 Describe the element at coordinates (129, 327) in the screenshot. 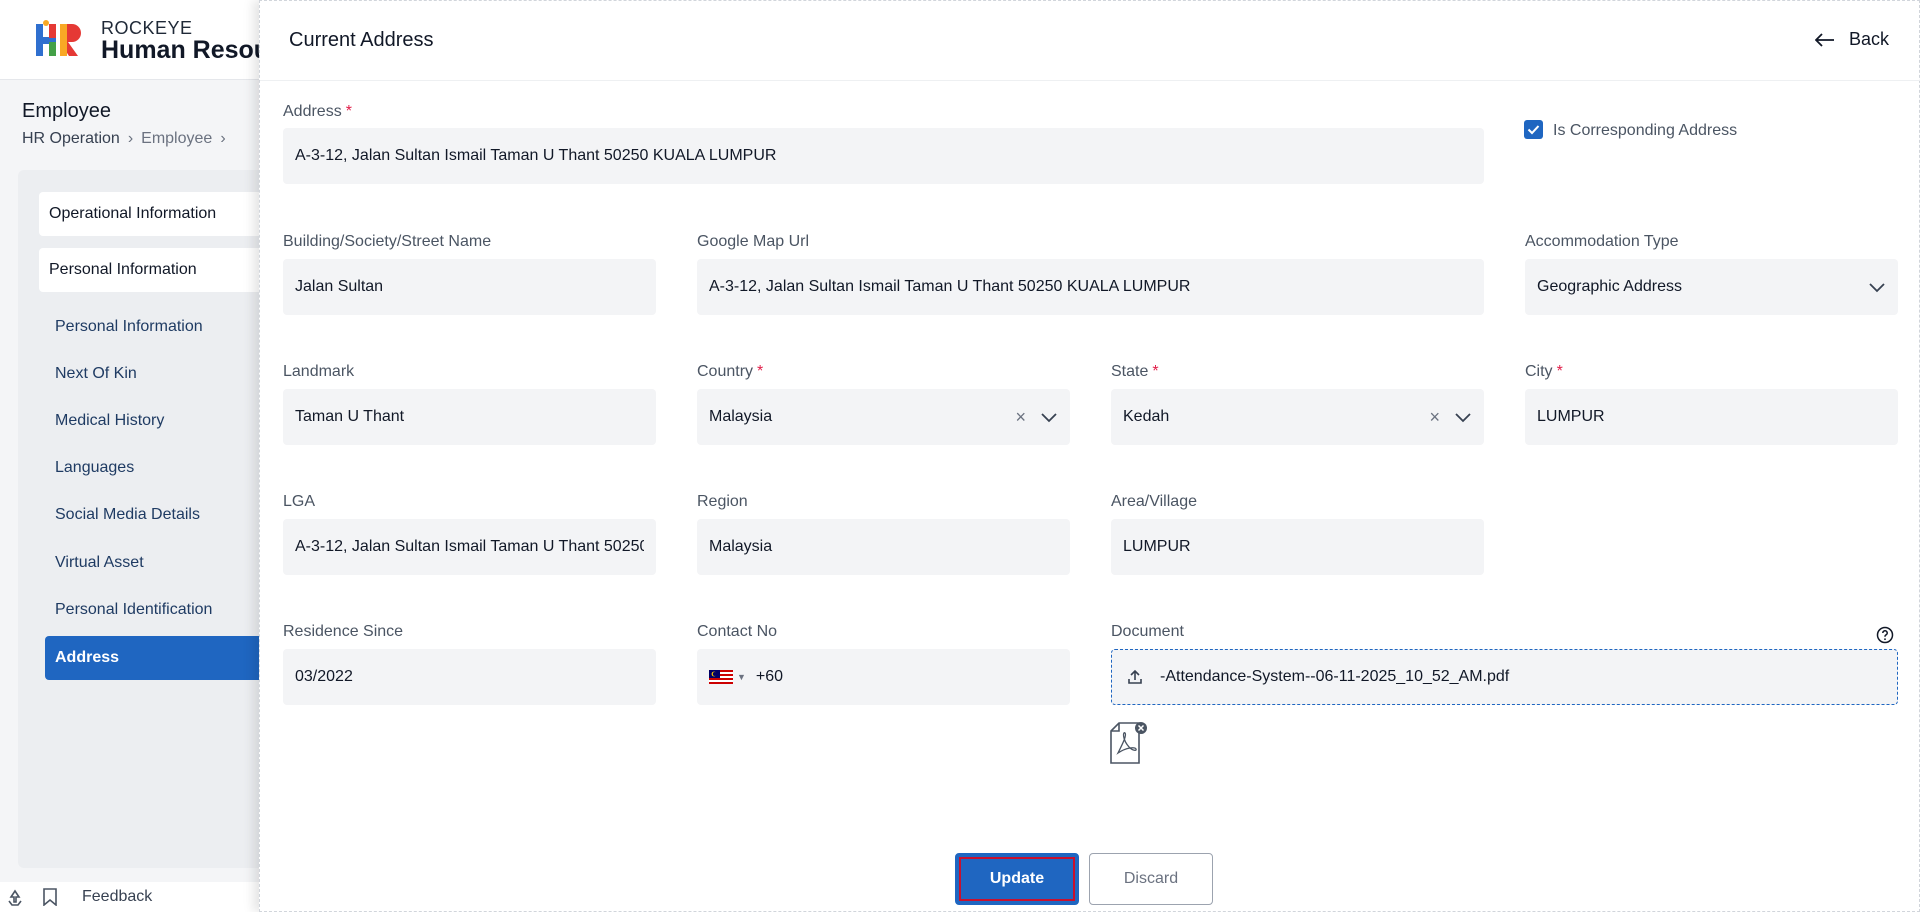

I see `sidebar-item-personal-information: Personal Information` at that location.